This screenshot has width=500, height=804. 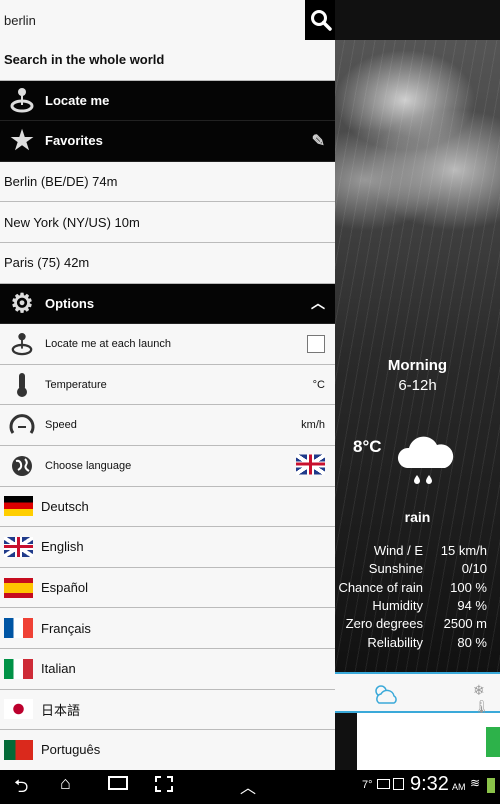 What do you see at coordinates (20, 668) in the screenshot?
I see `italy-flag-icon` at bounding box center [20, 668].